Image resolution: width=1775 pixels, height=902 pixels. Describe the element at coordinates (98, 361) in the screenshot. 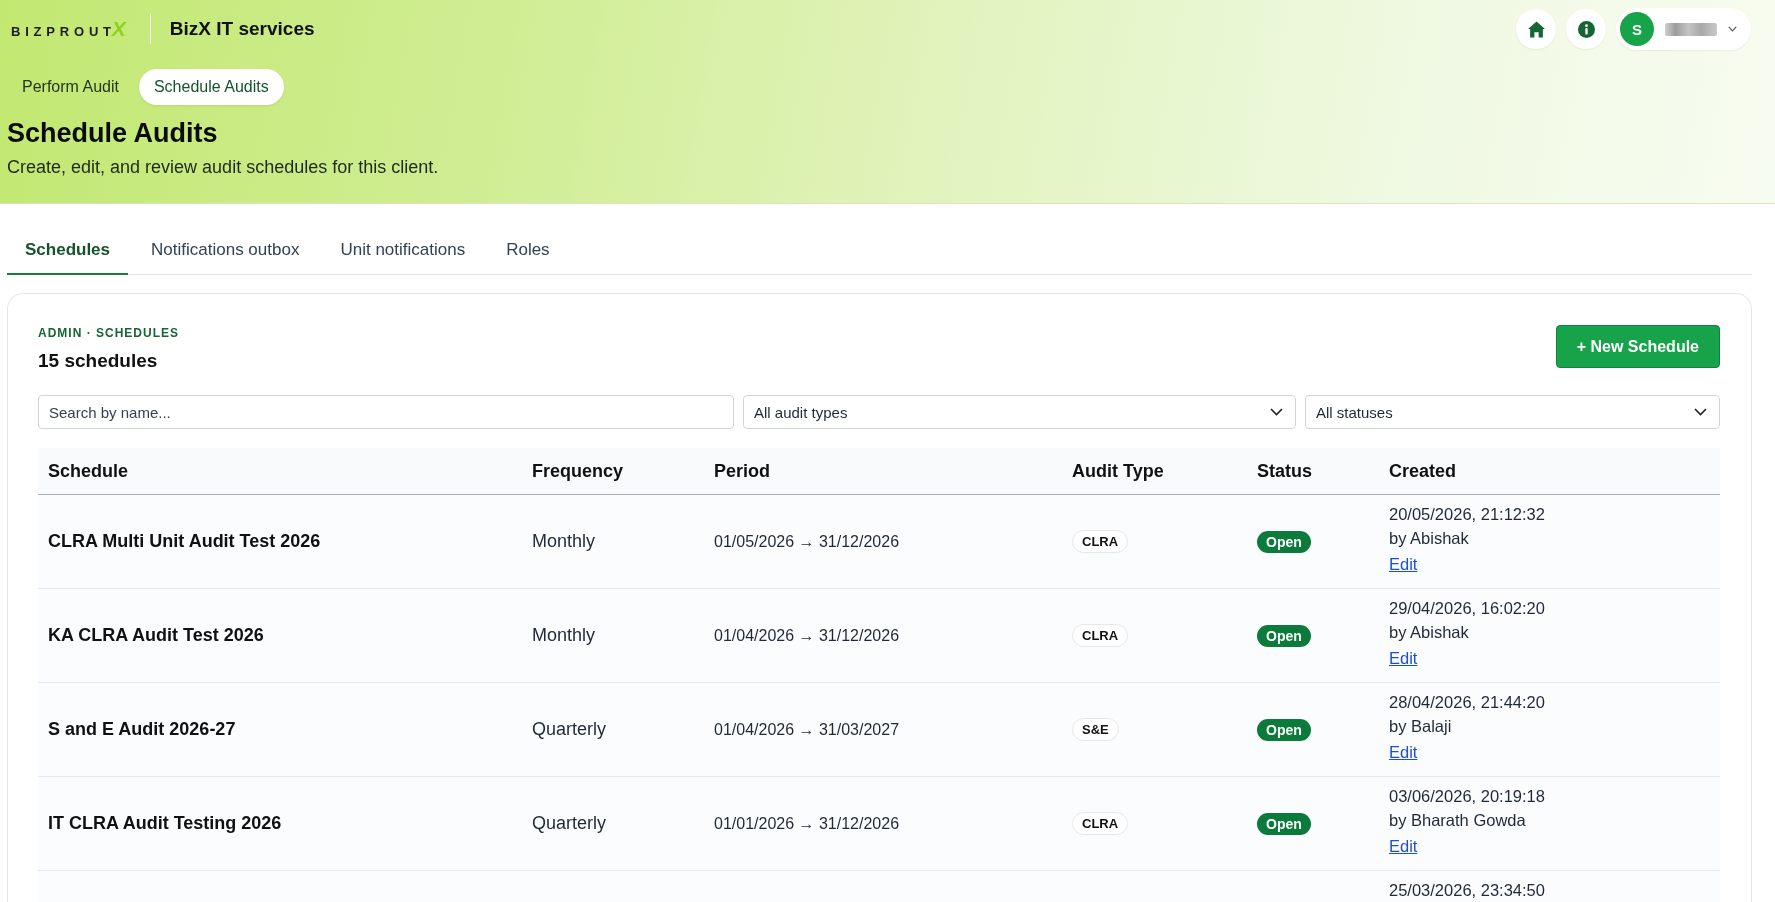

I see `schedule-count: 15 schedules` at that location.